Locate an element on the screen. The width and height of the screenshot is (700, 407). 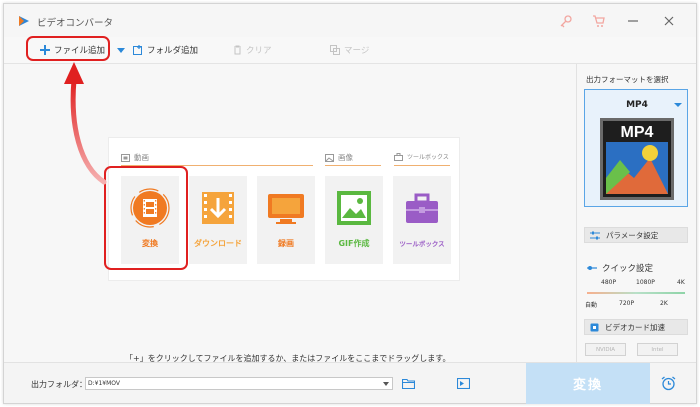
section-toolbox-label: ツールボックス is located at coordinates (428, 157).